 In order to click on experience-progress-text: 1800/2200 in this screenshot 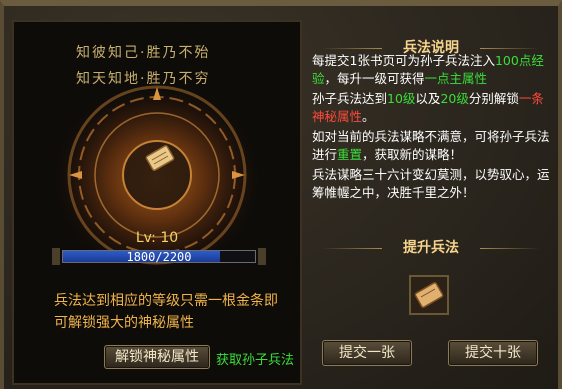, I will do `click(159, 257)`.